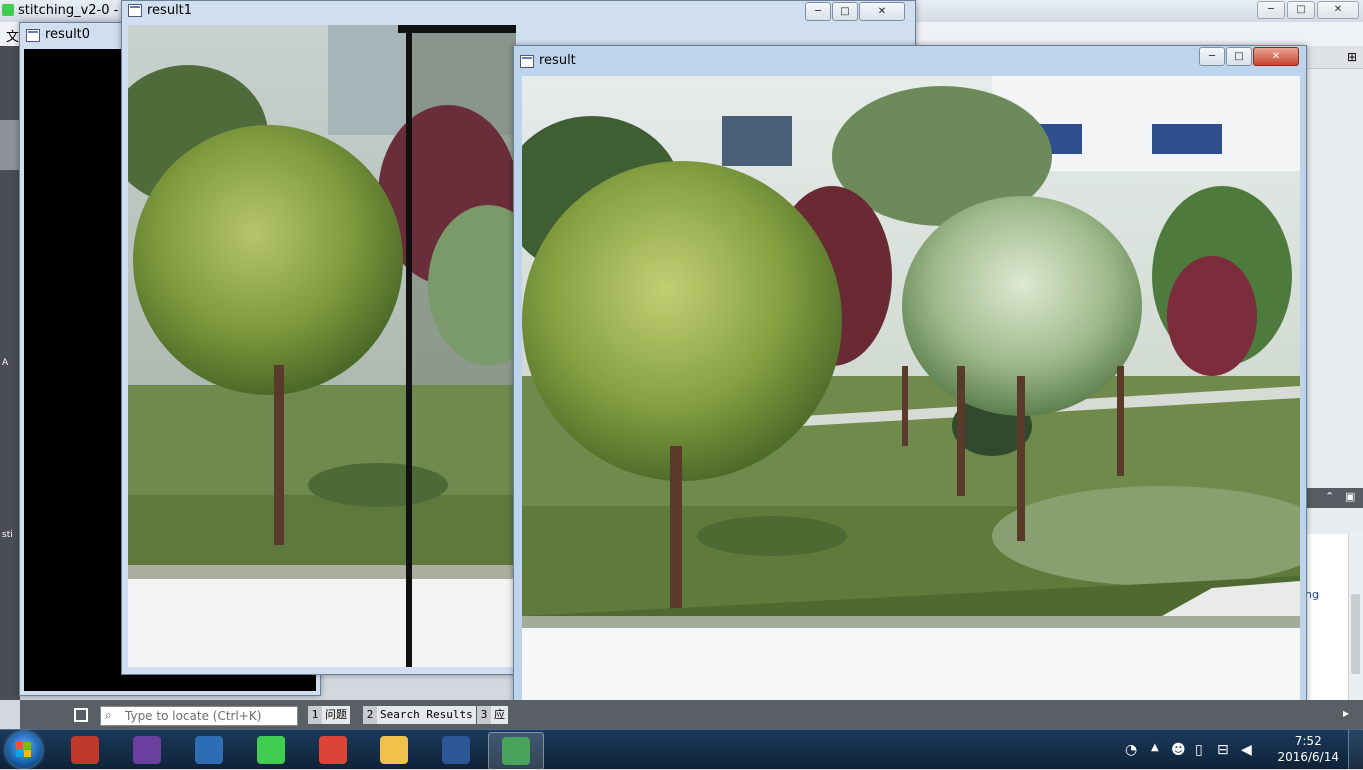  Describe the element at coordinates (10, 145) in the screenshot. I see `mode-selected-item` at that location.